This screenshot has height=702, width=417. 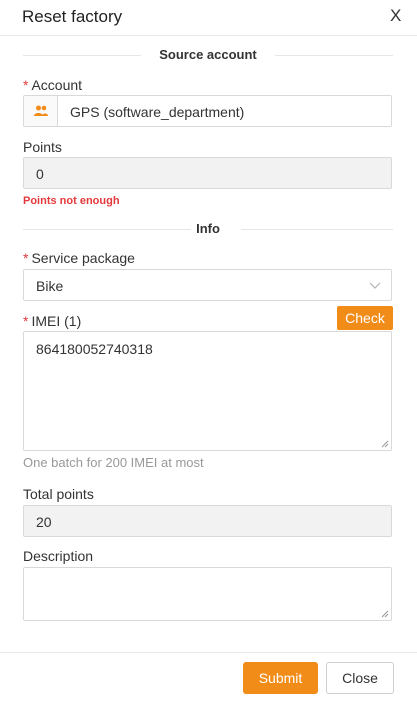 I want to click on total-points-value: 20, so click(x=44, y=522).